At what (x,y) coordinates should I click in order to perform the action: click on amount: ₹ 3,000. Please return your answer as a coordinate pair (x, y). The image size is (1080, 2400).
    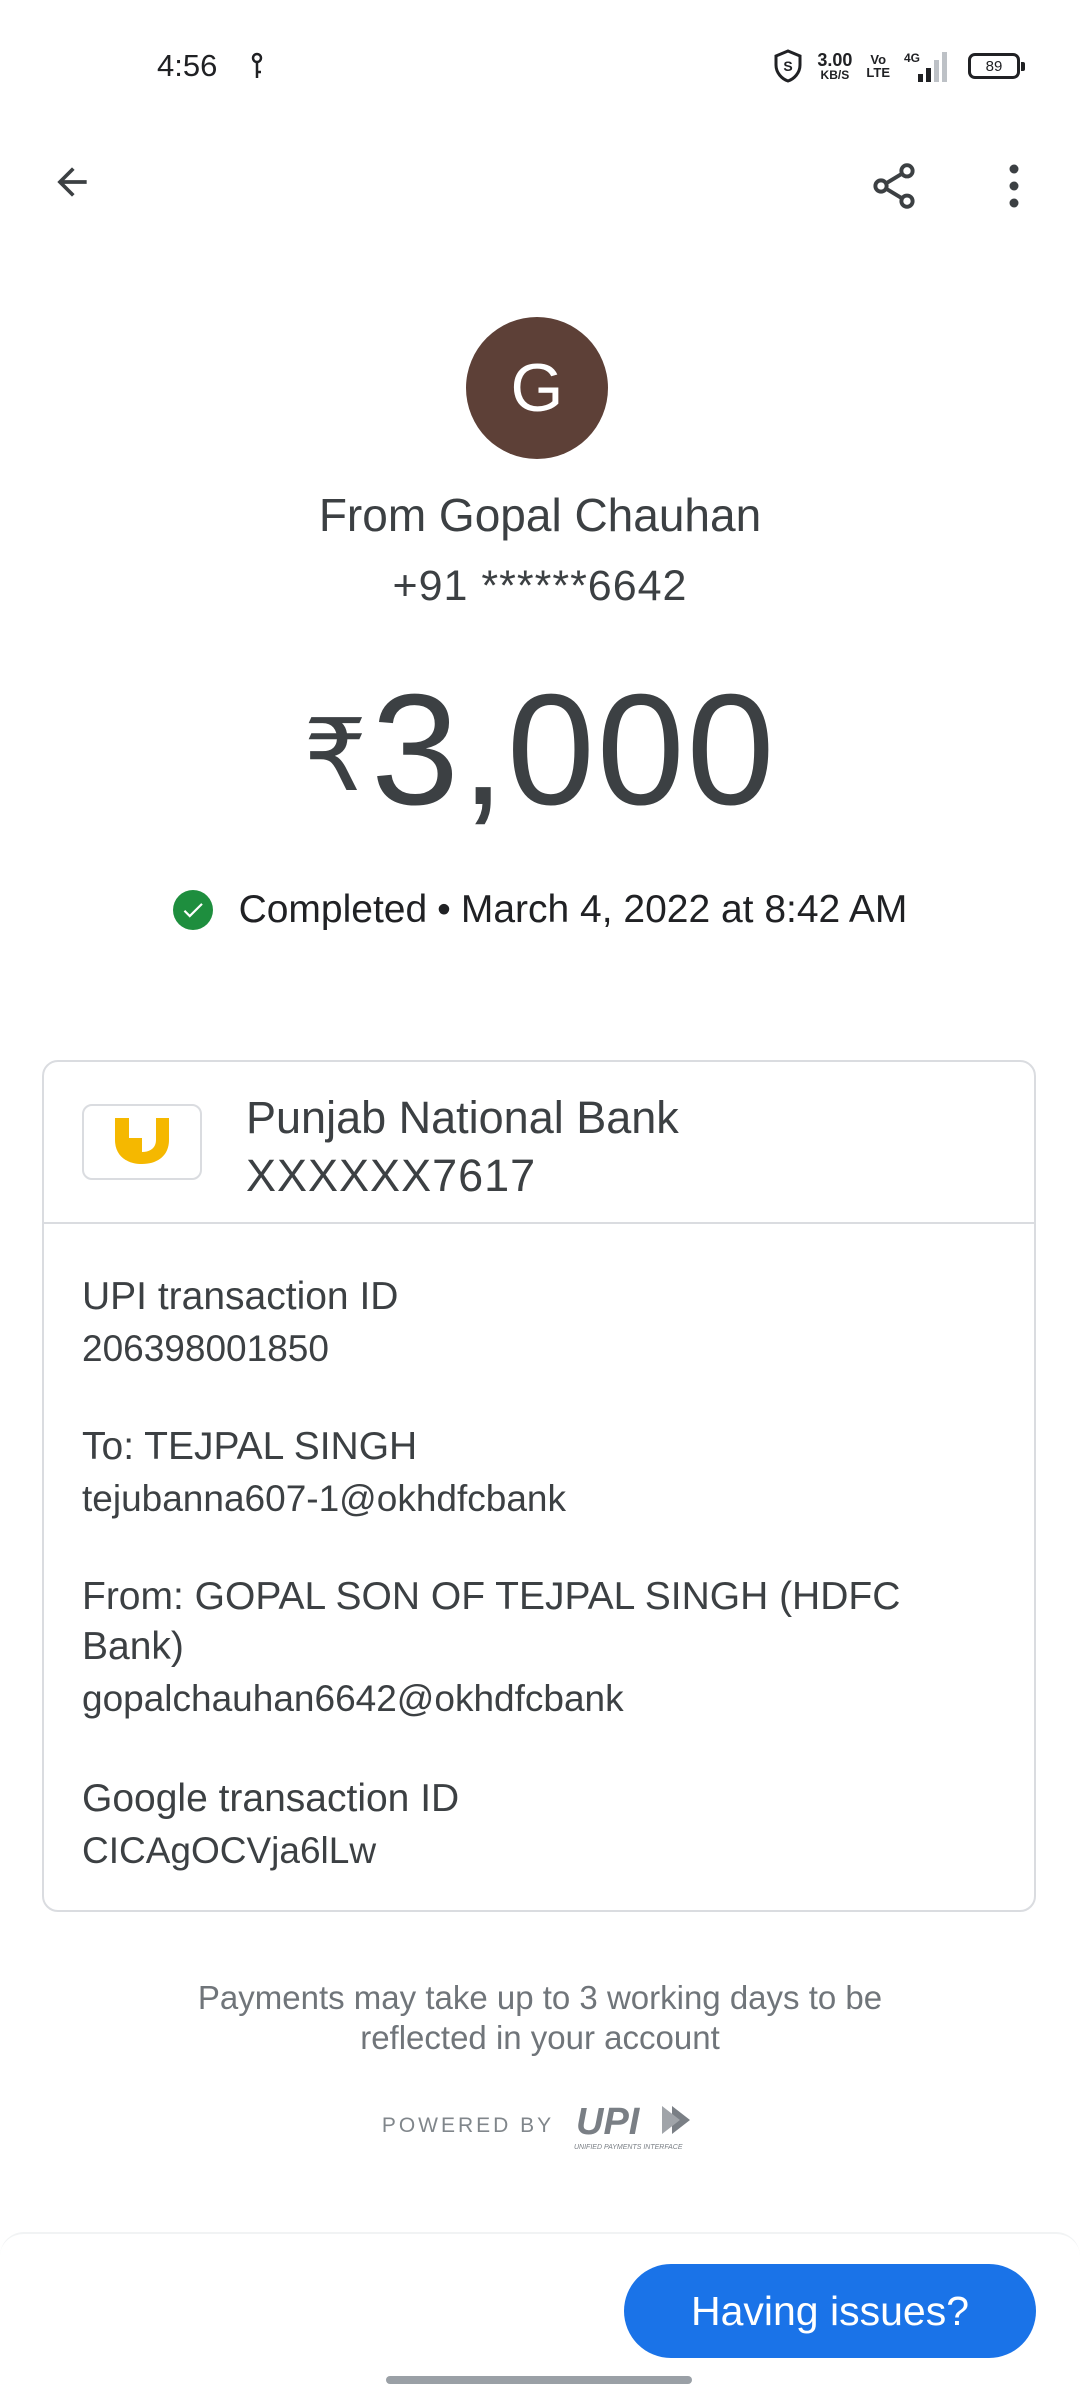
    Looking at the image, I should click on (540, 750).